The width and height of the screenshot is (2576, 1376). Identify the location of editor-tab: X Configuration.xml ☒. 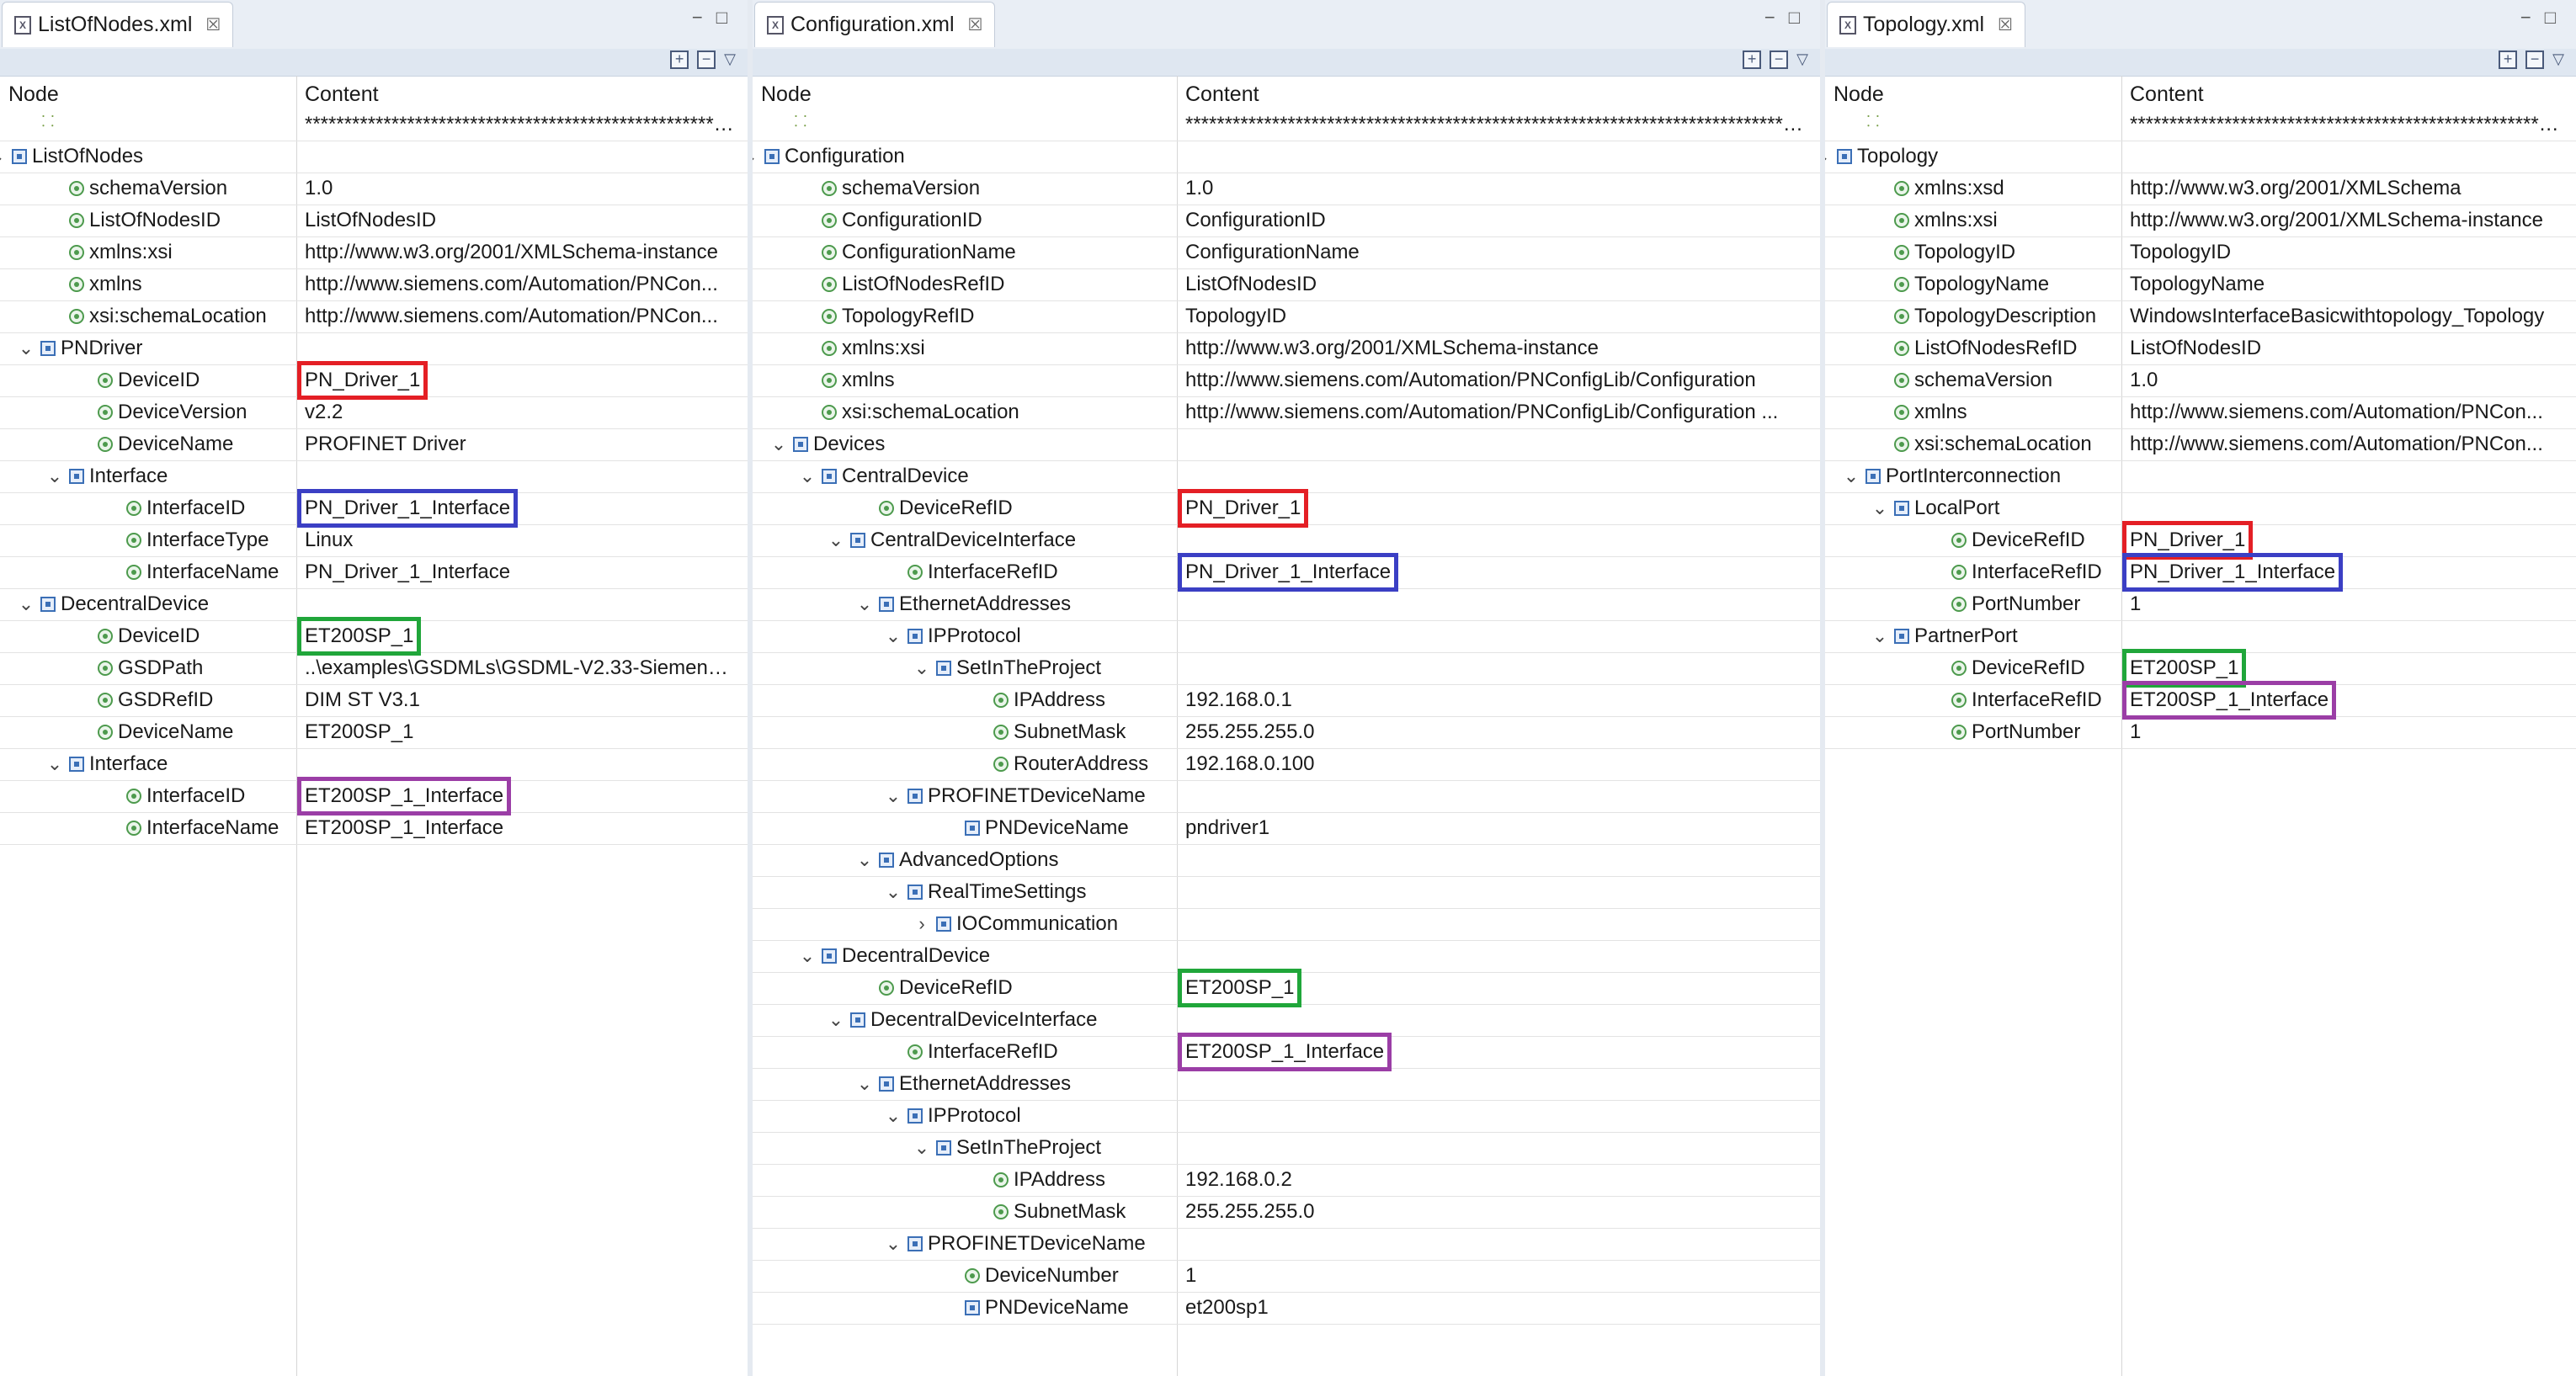
(875, 25).